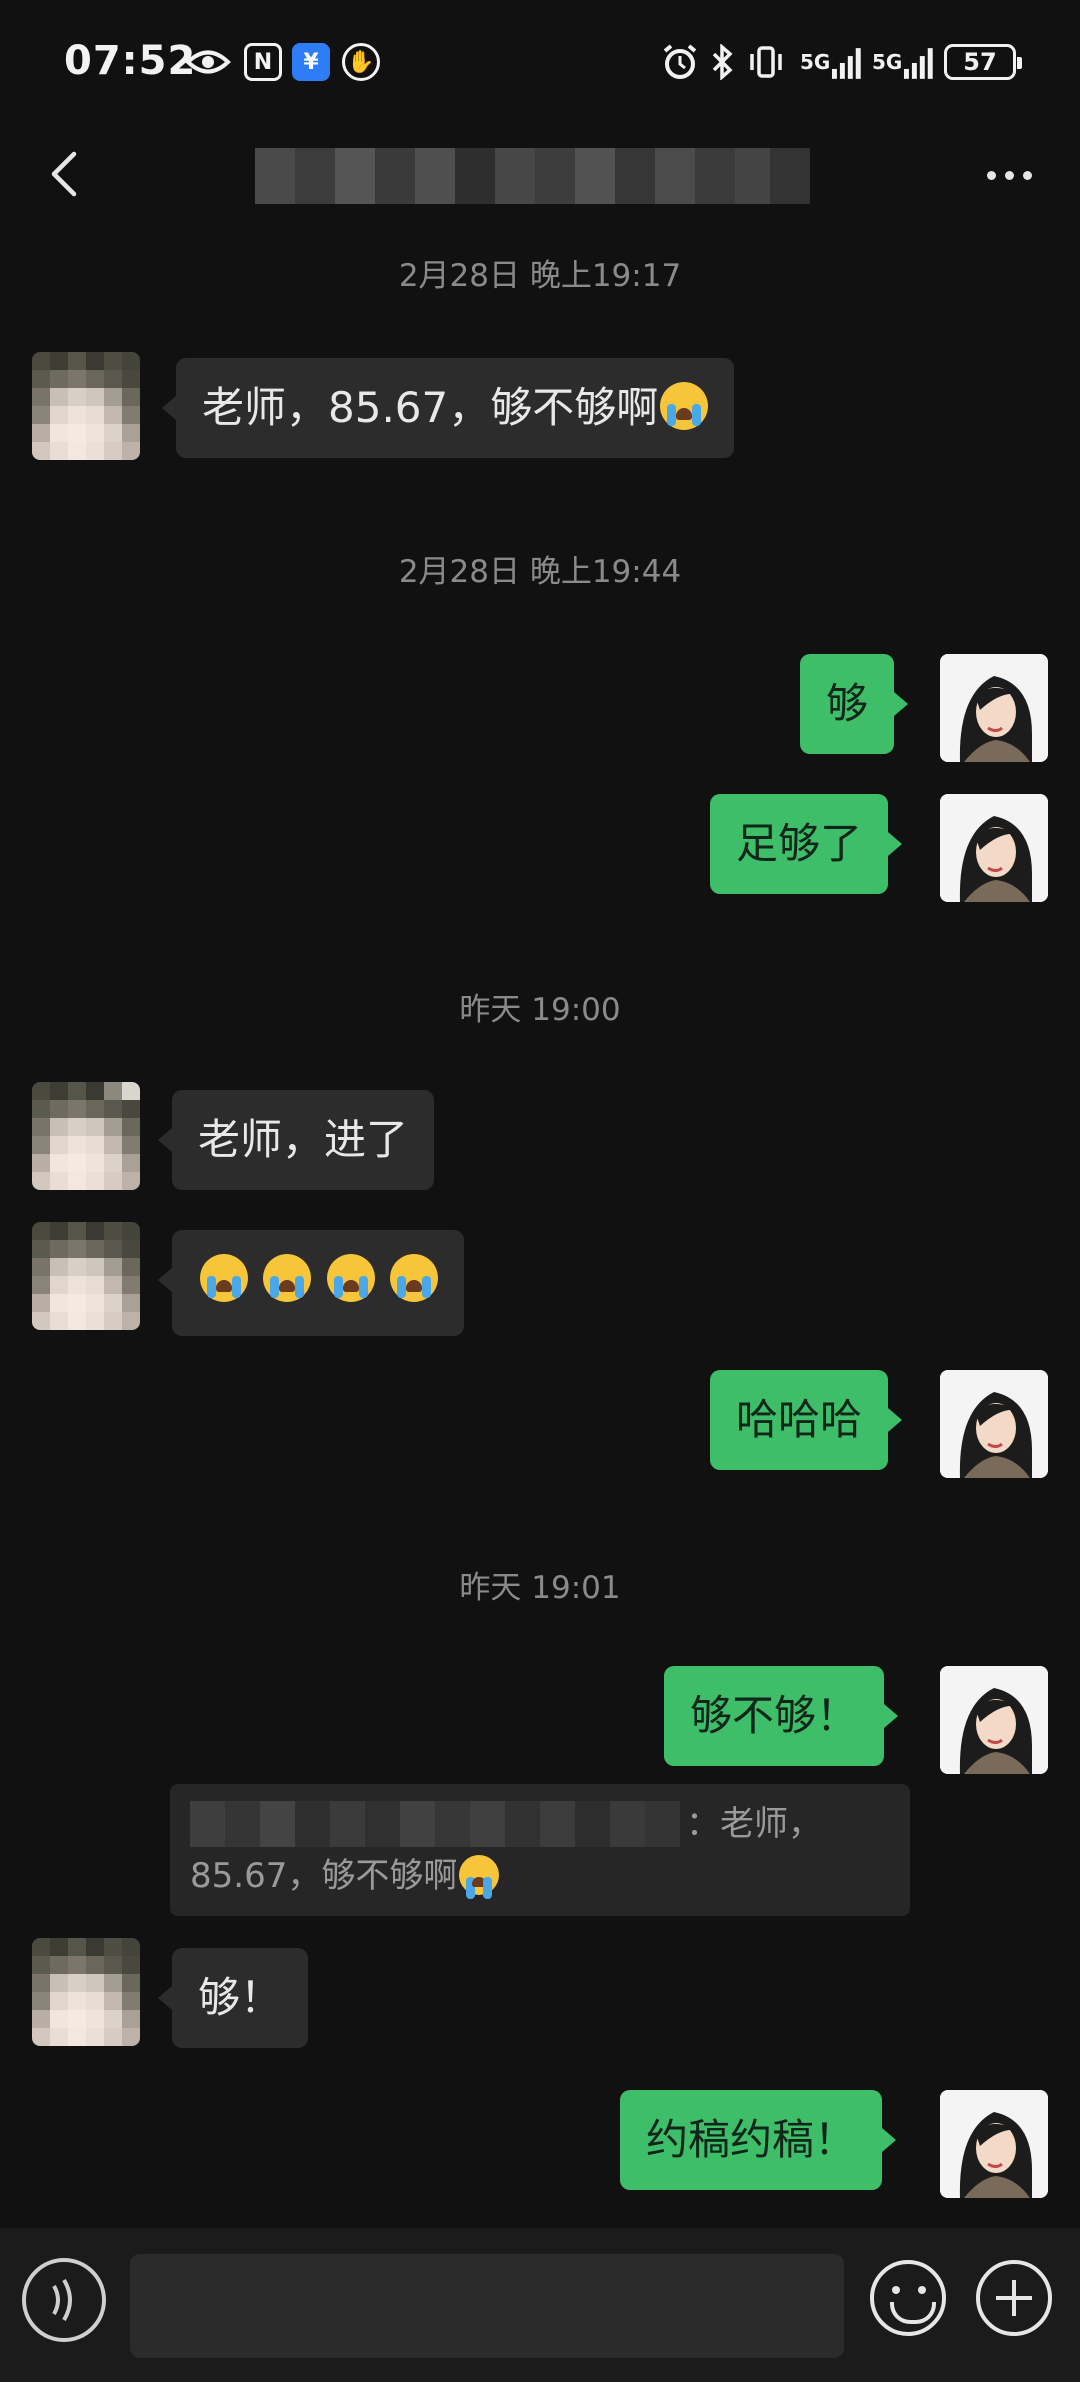 The image size is (1080, 2382). I want to click on message-bubble-out: 足够了, so click(806, 844).